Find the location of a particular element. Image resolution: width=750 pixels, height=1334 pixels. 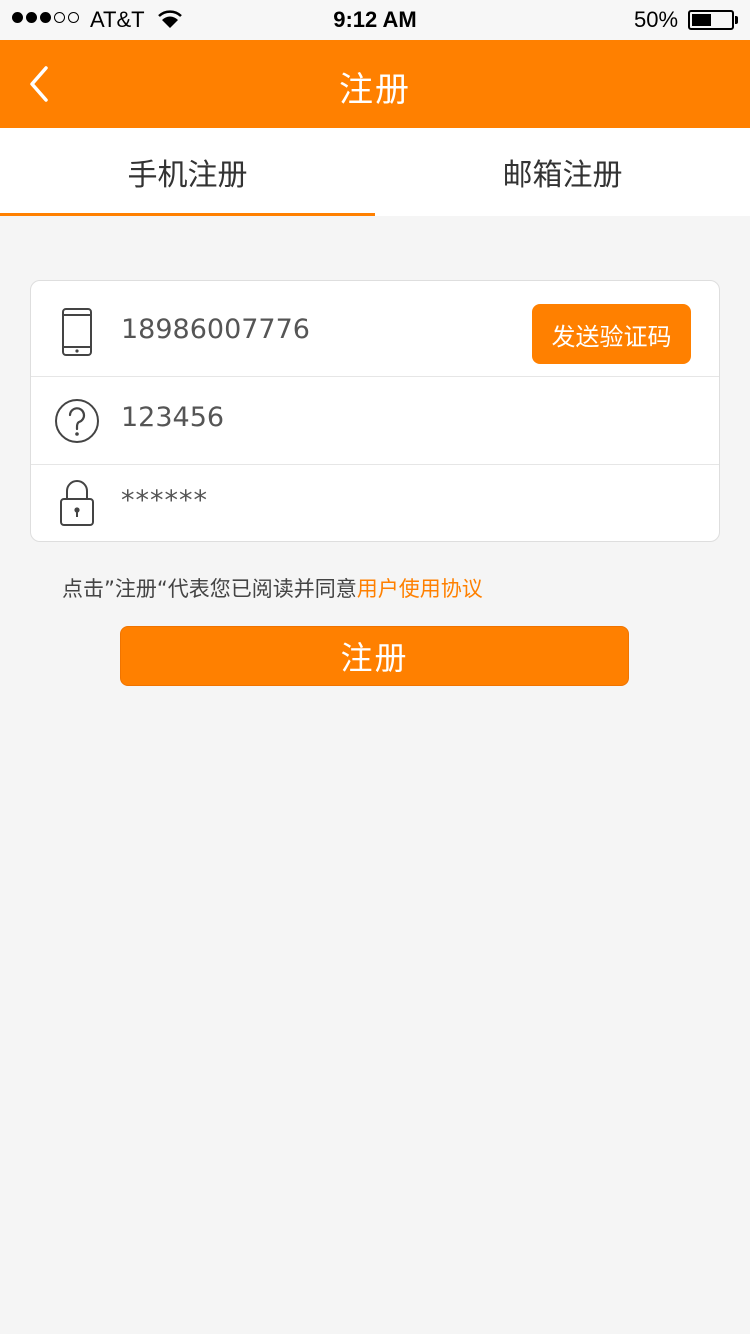

tab-phone-register: 手机注册 is located at coordinates (187, 172).